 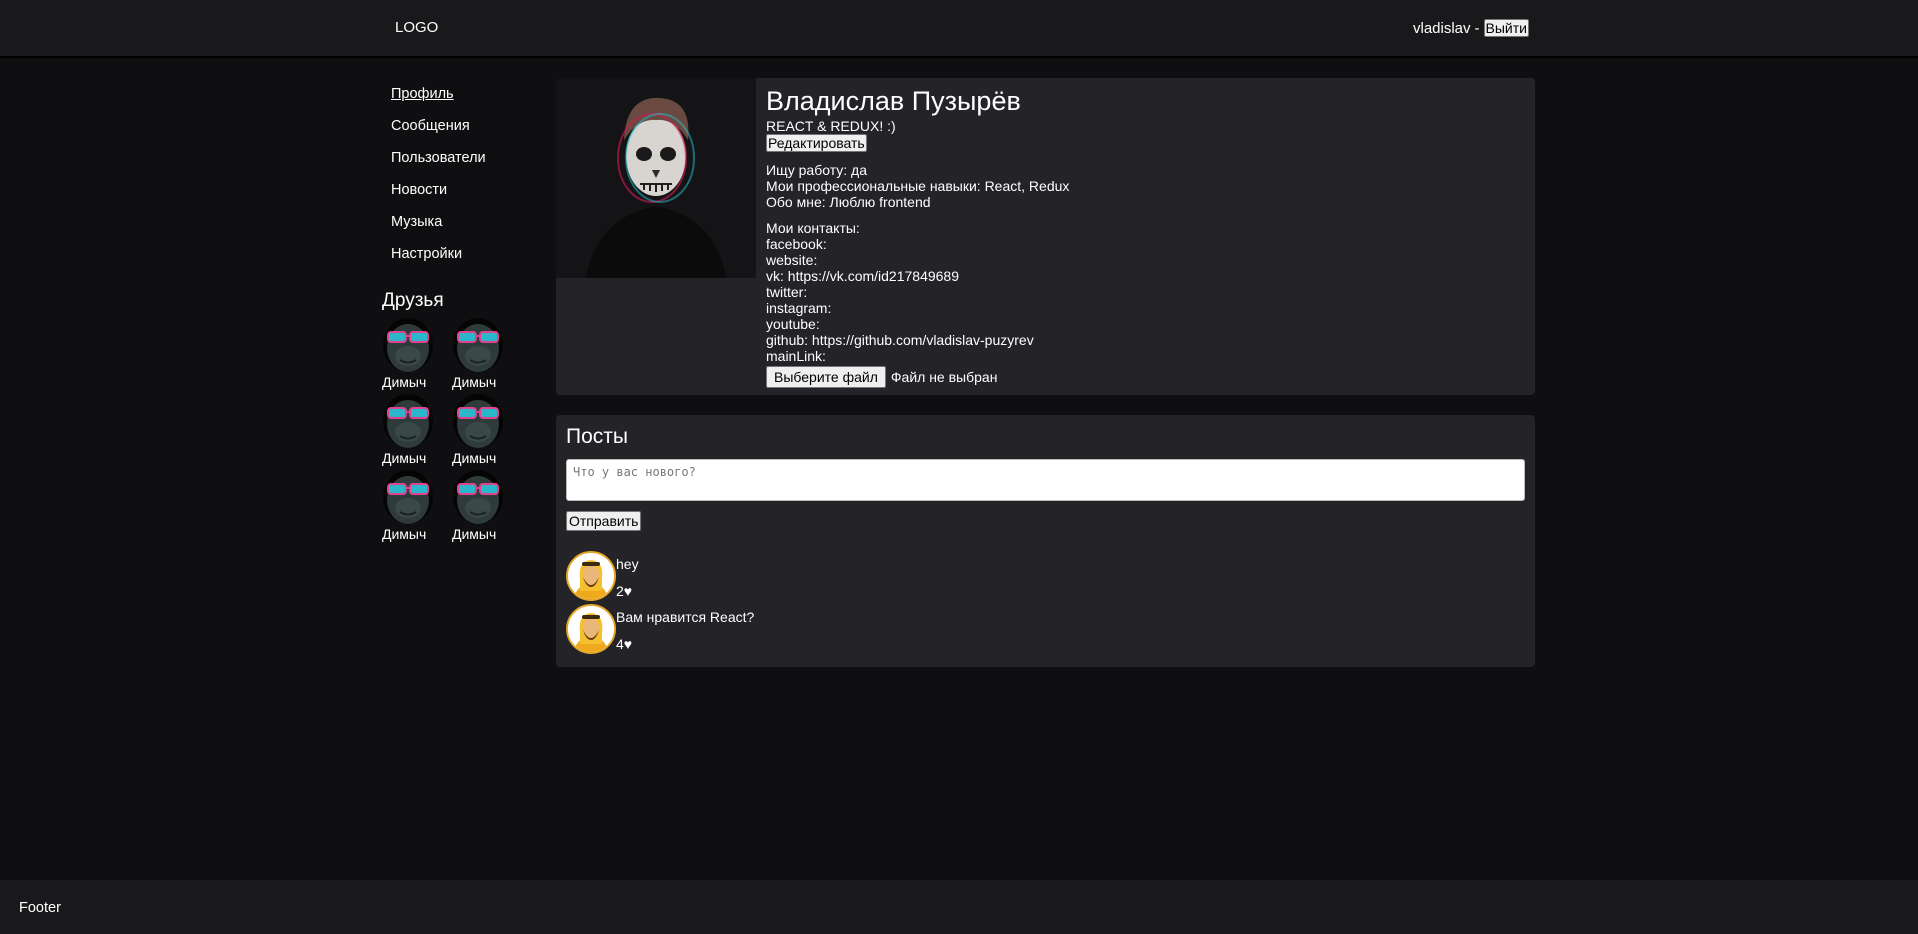 I want to click on logo: LOGO, so click(x=416, y=27).